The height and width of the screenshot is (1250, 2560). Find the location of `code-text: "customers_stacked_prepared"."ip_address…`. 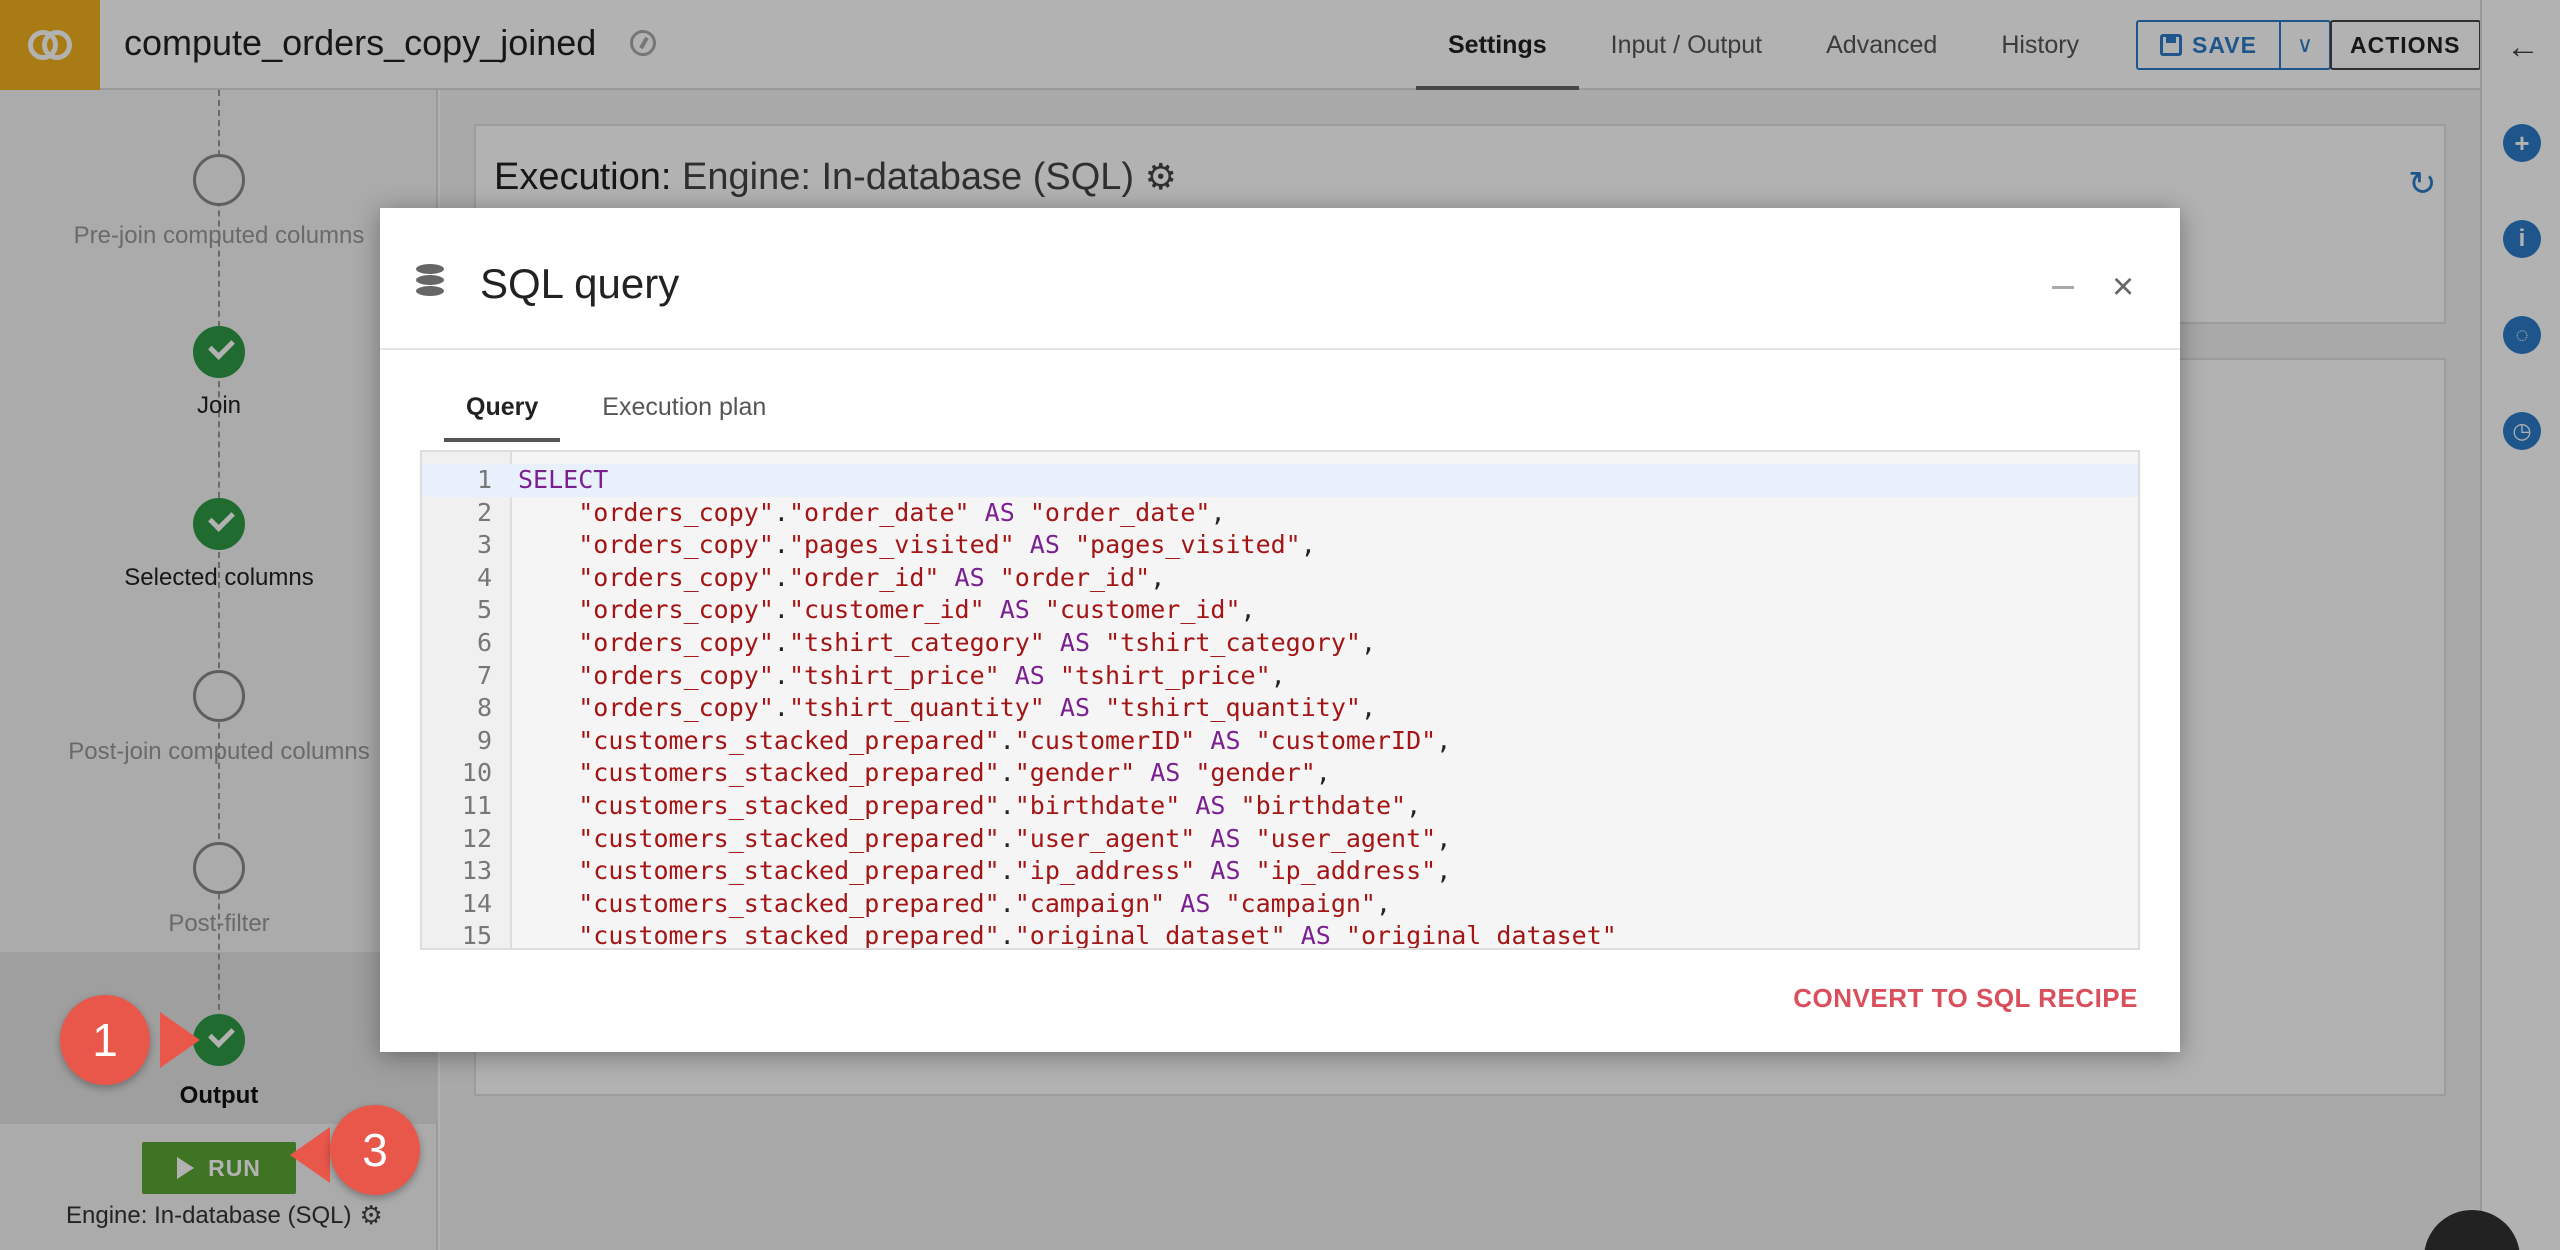

code-text: "customers_stacked_prepared"."ip_address… is located at coordinates (984, 871).